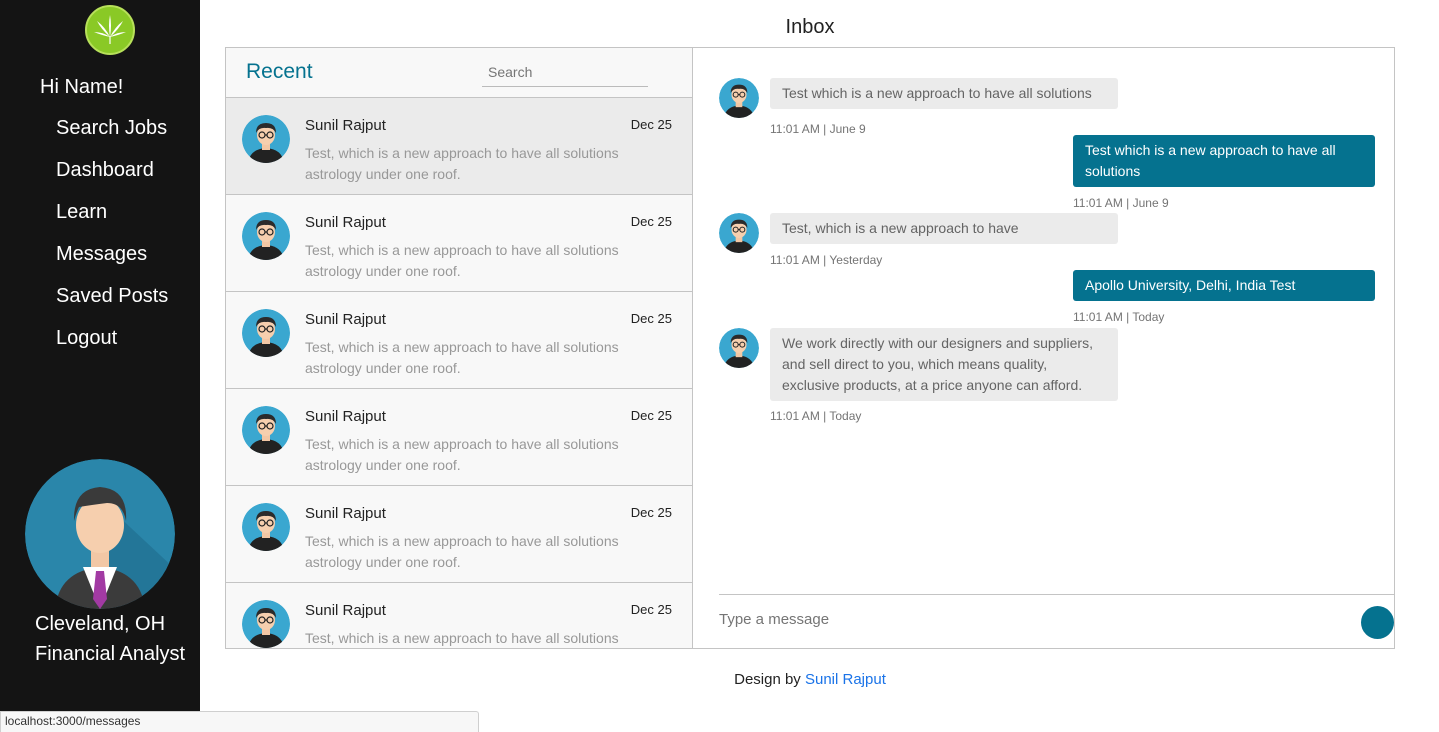 This screenshot has width=1439, height=732. I want to click on profile-location: Cleveland, OH, so click(100, 624).